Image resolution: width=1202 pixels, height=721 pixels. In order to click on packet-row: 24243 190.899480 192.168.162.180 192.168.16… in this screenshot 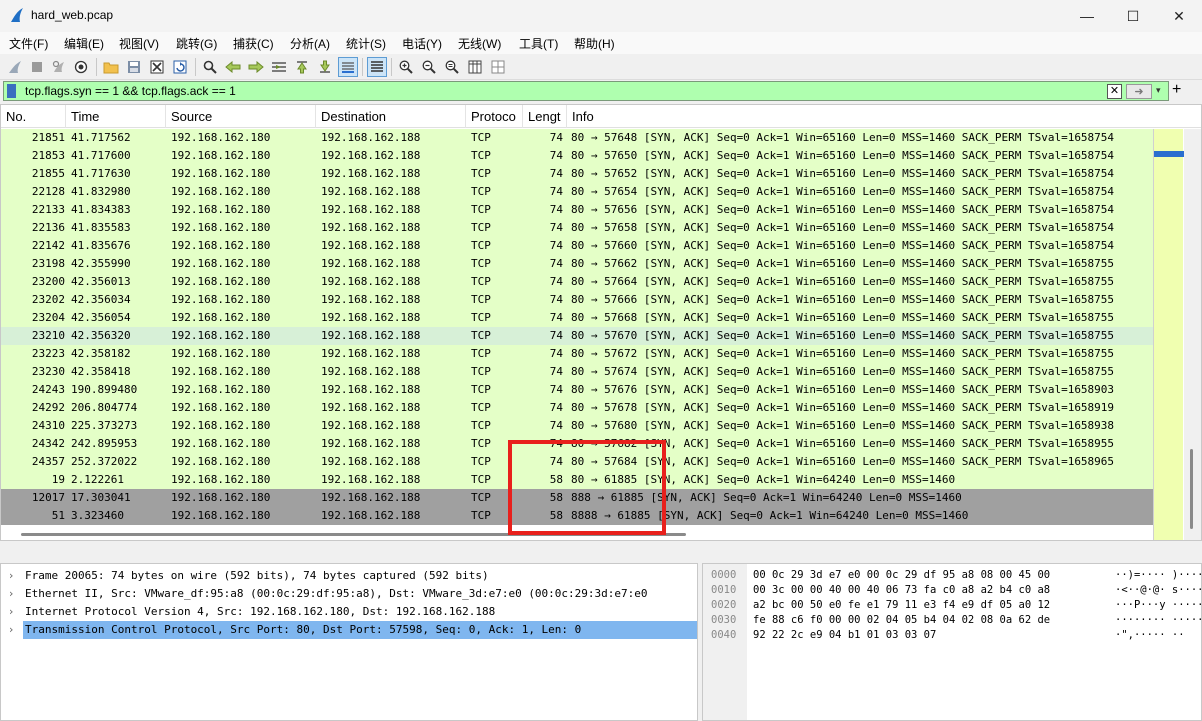, I will do `click(577, 390)`.